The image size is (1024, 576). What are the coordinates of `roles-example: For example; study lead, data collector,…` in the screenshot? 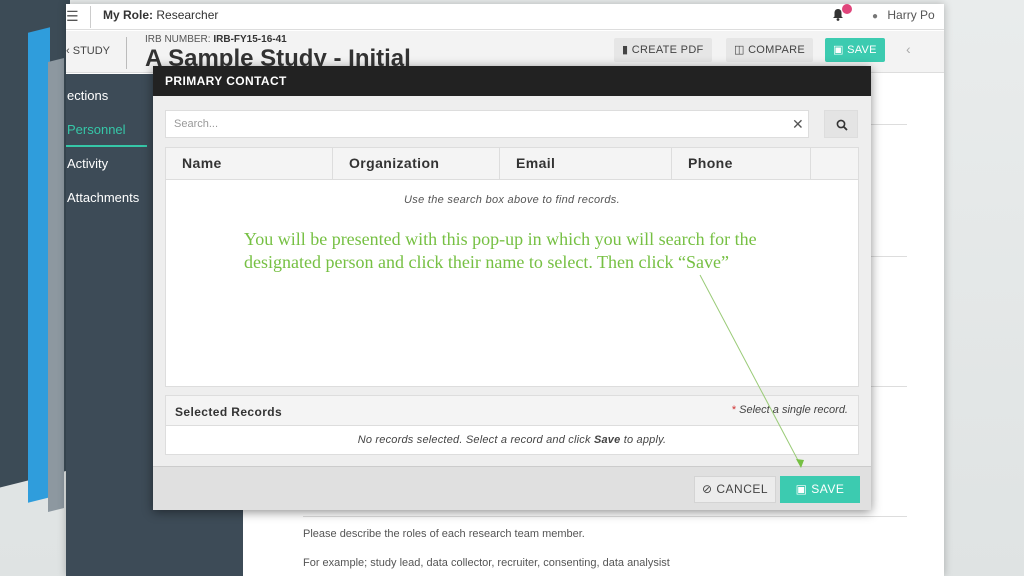 It's located at (486, 563).